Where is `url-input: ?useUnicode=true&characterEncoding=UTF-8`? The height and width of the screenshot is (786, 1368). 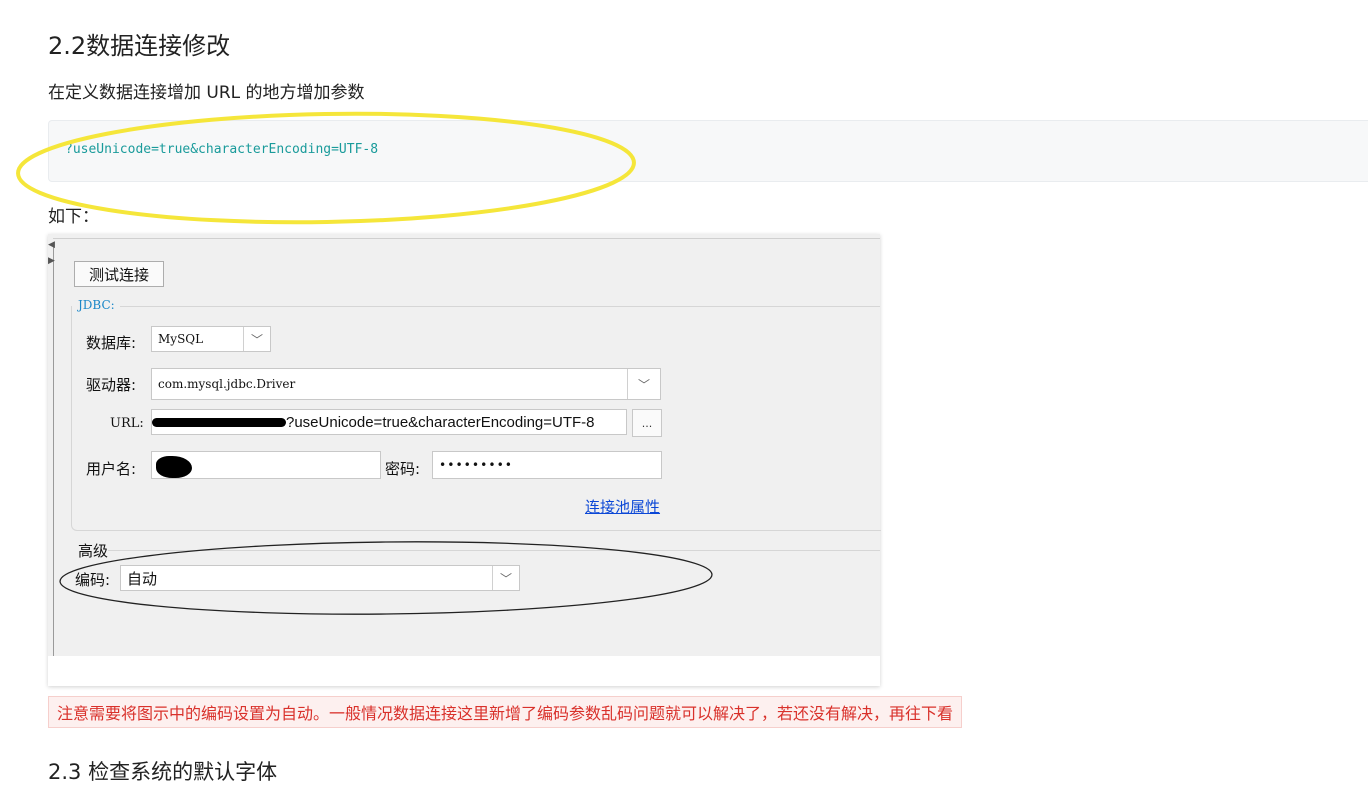
url-input: ?useUnicode=true&characterEncoding=UTF-8 is located at coordinates (389, 422).